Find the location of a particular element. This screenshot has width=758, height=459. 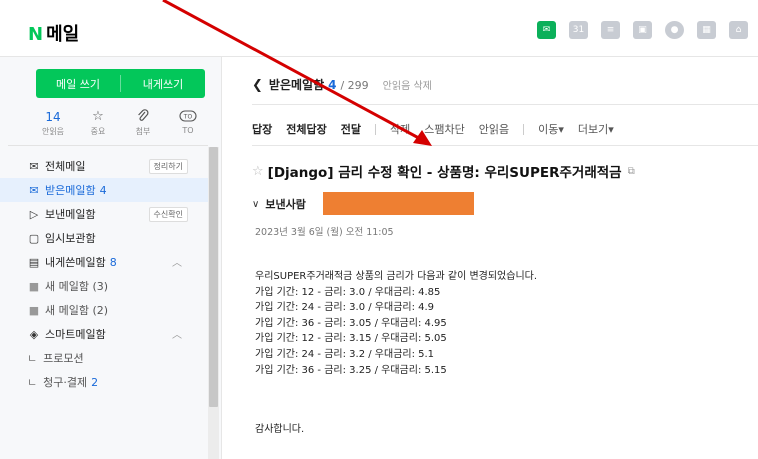

sidebar-item-label: 청구·결제 is located at coordinates (65, 382).